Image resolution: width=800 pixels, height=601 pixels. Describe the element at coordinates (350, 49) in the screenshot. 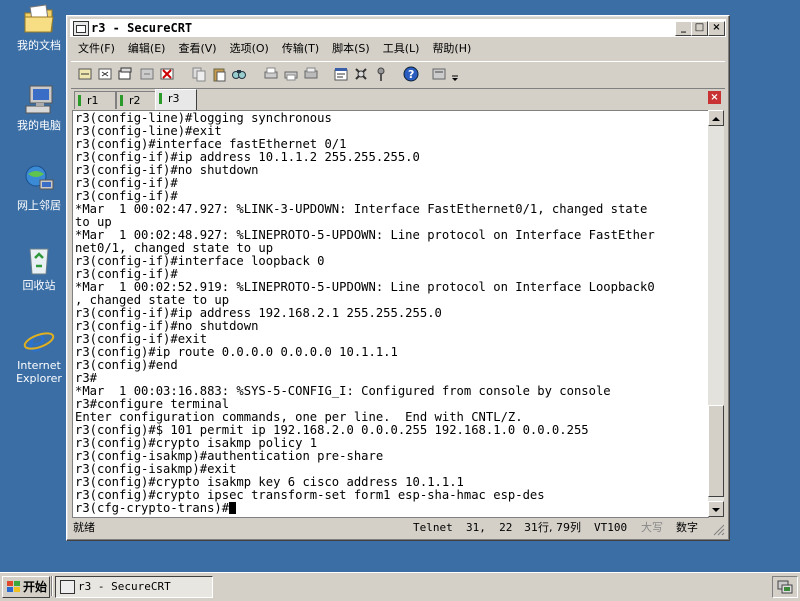

I see `menu-script: 脚本(S)` at that location.